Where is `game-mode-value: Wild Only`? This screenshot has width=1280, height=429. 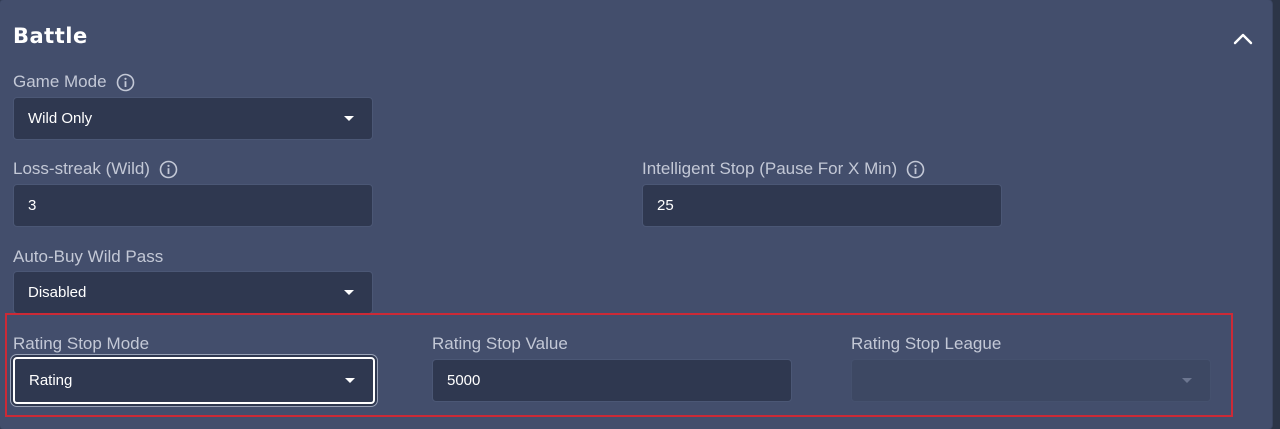
game-mode-value: Wild Only is located at coordinates (60, 118).